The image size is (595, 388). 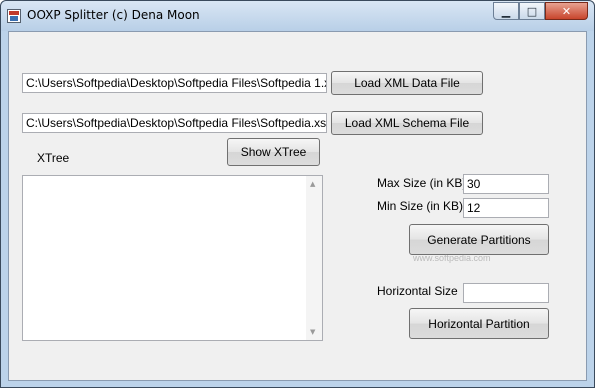 I want to click on xtree-scrollbar: ▲ ▼, so click(x=314, y=258).